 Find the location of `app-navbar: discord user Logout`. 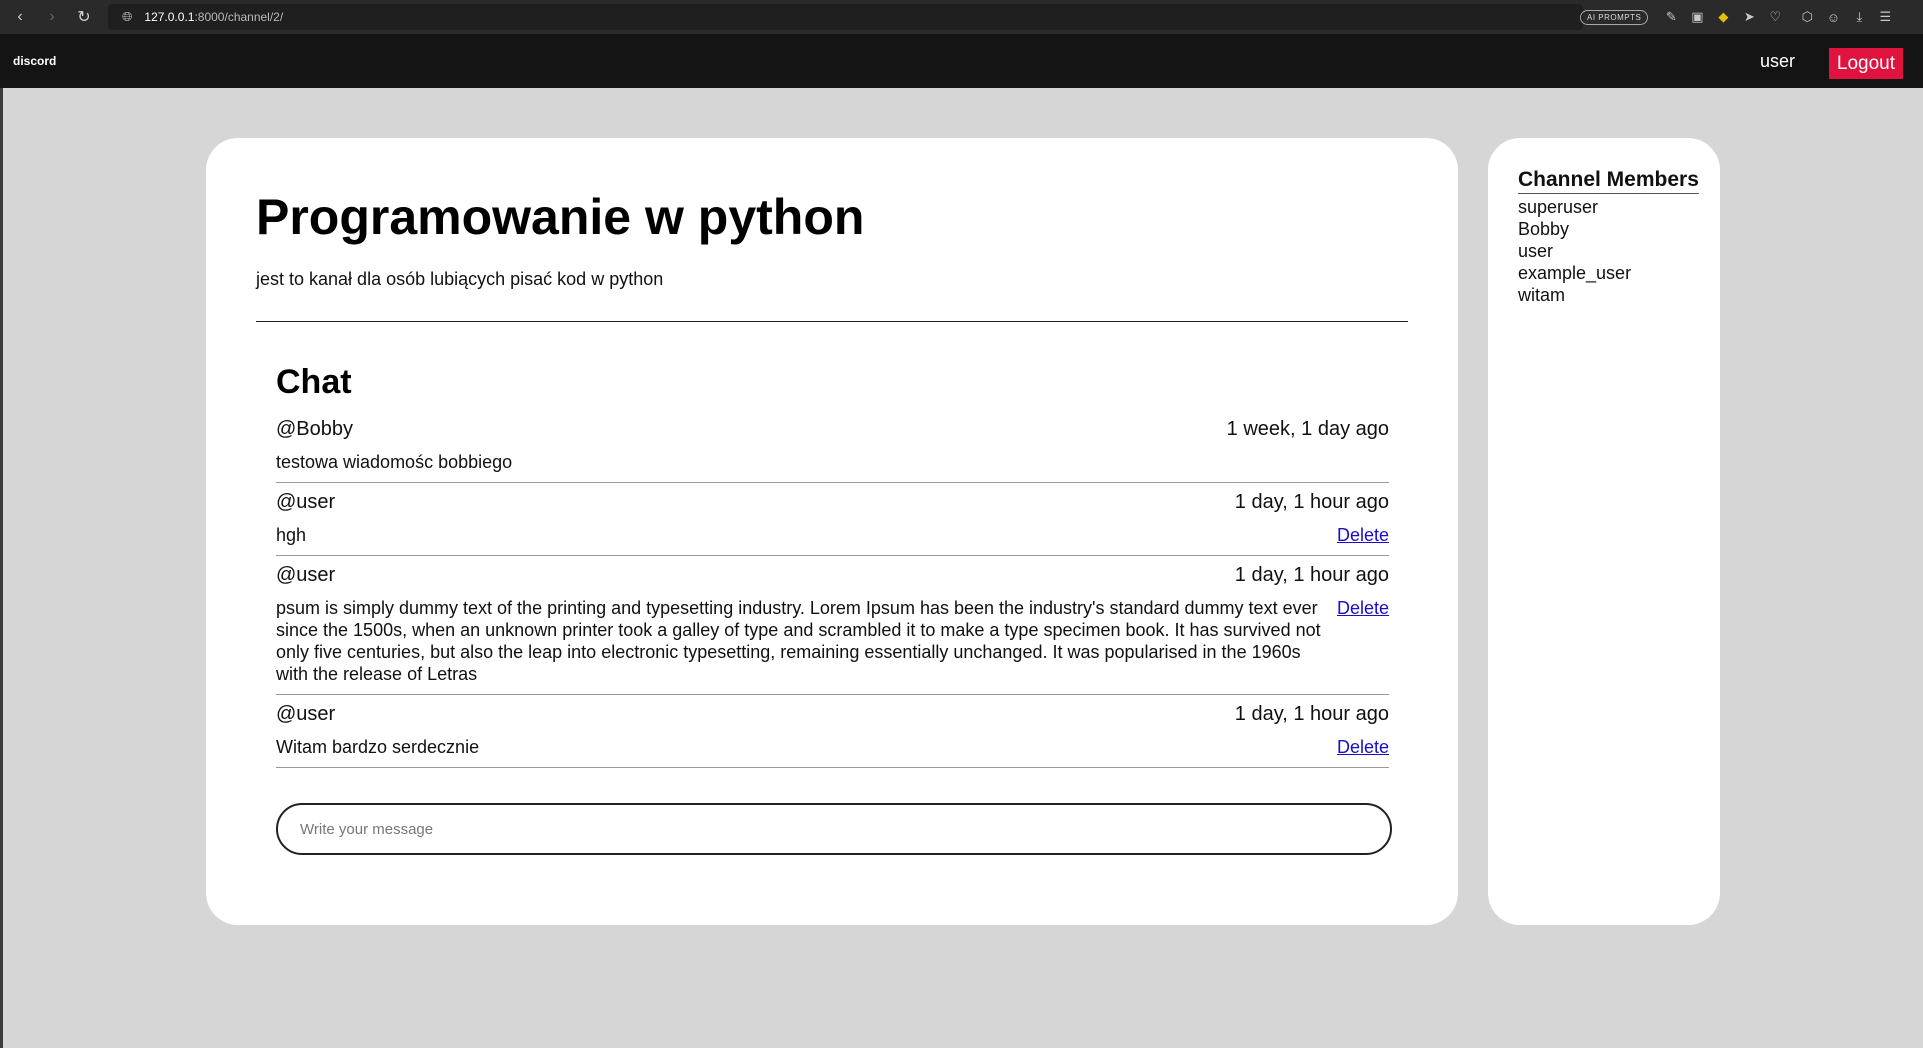

app-navbar: discord user Logout is located at coordinates (961, 61).